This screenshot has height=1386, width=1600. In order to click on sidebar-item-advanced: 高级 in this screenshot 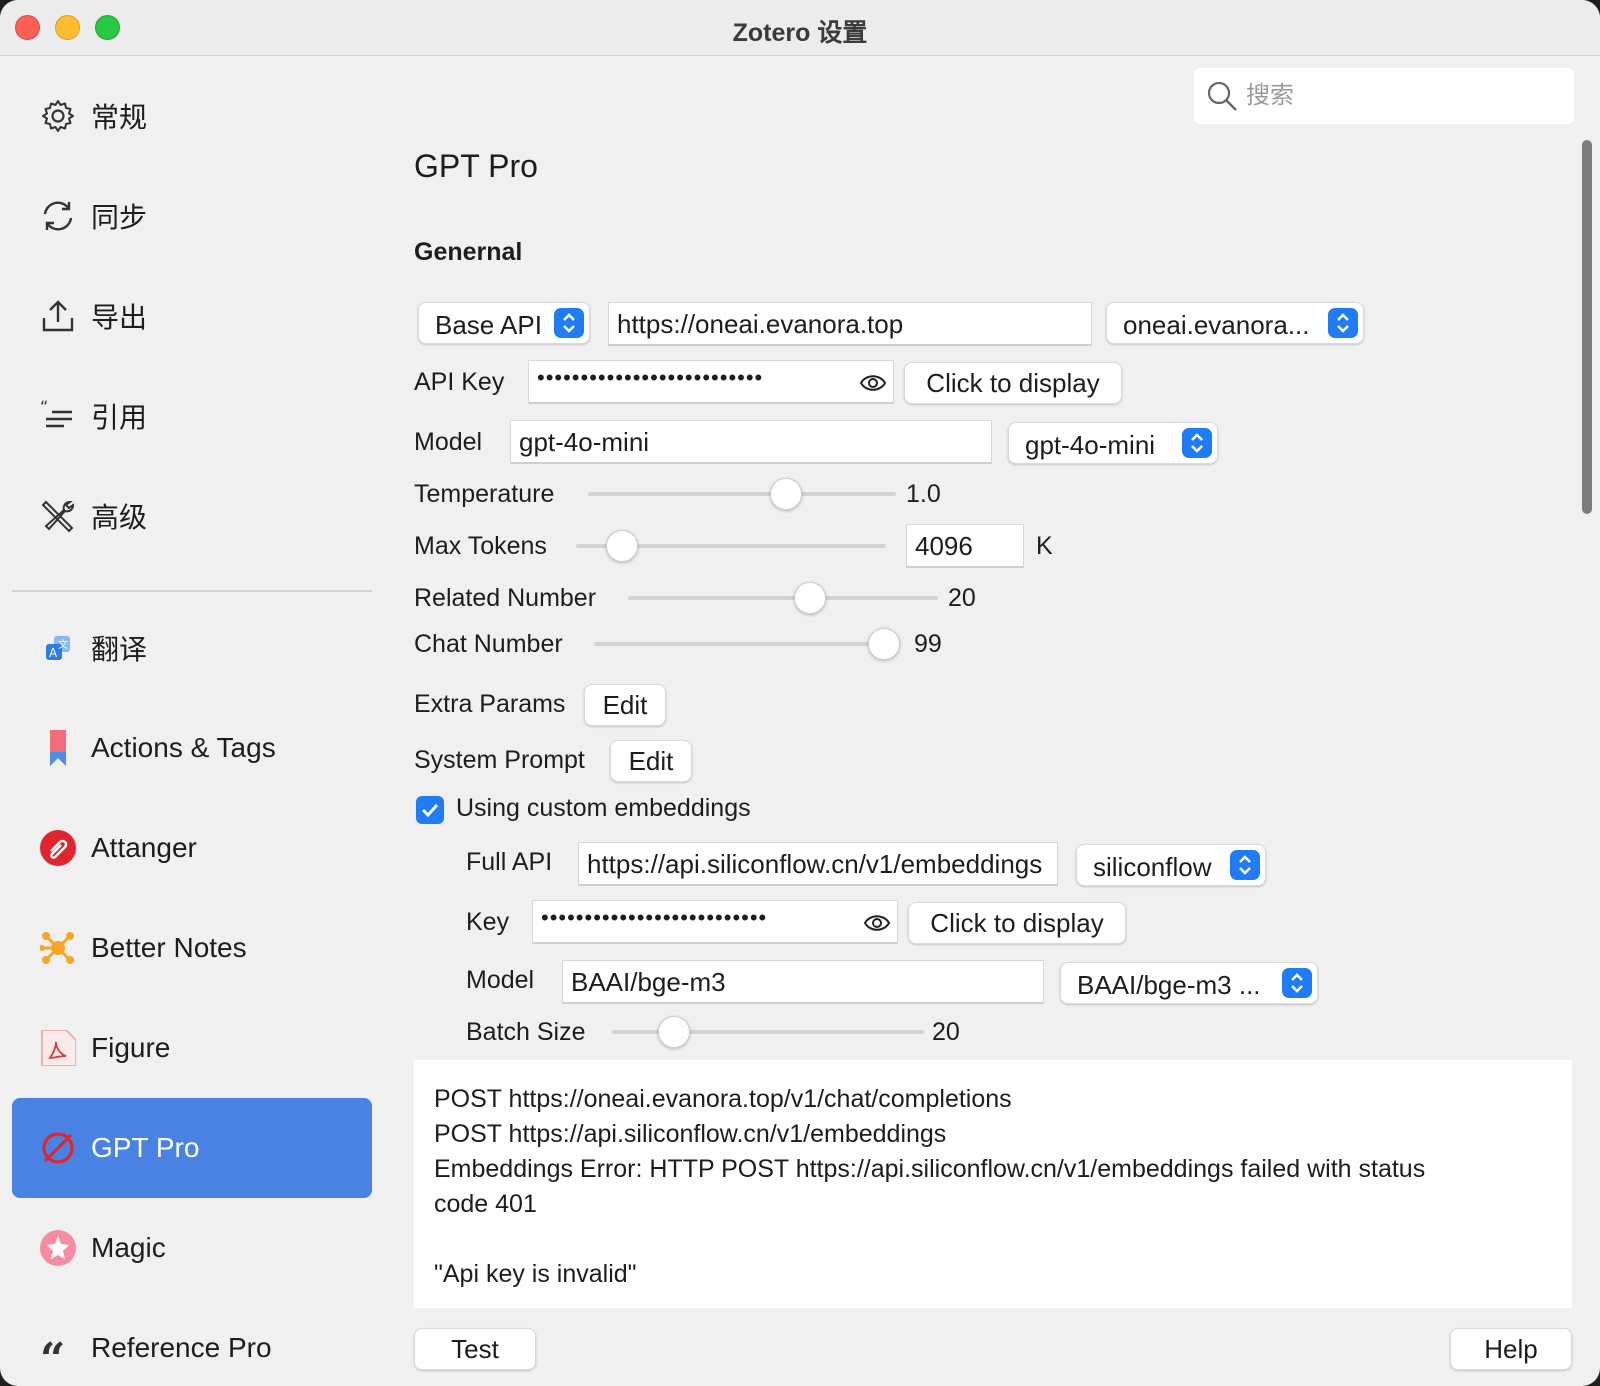, I will do `click(192, 516)`.